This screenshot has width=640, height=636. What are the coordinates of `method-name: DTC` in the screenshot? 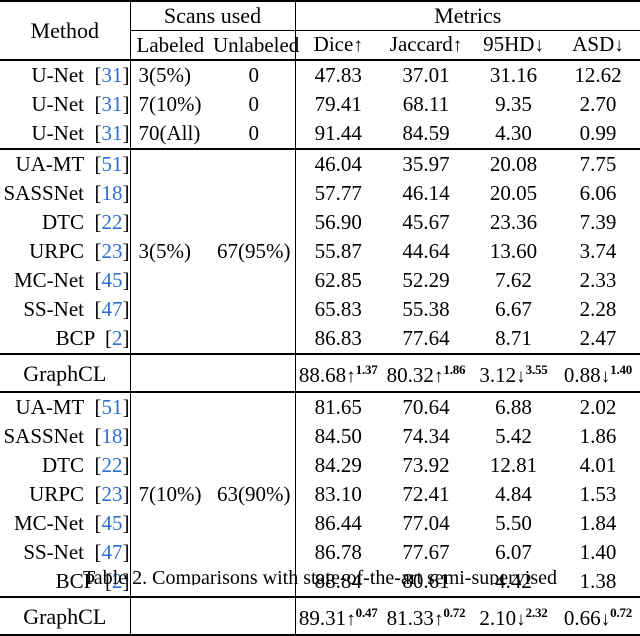 It's located at (63, 222).